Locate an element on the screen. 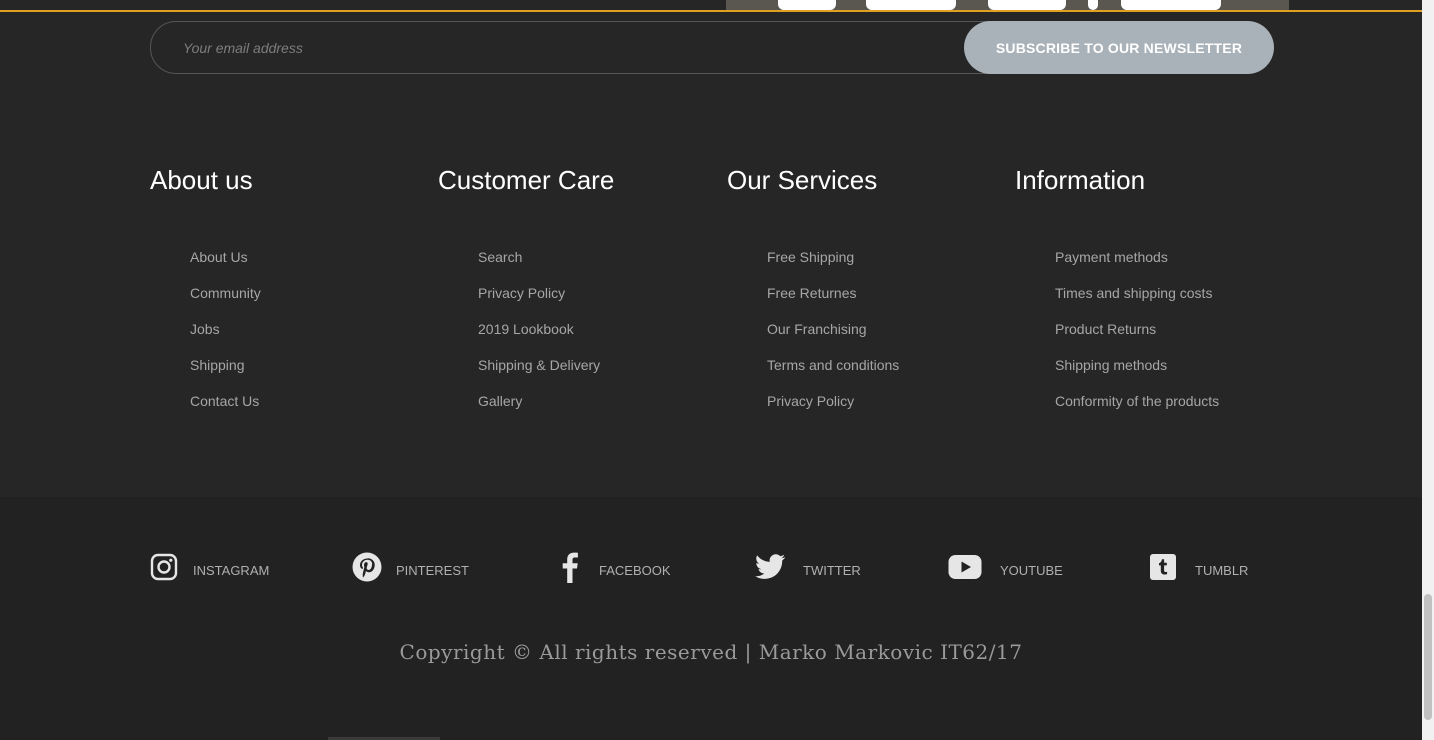  youtube-icon is located at coordinates (965, 567).